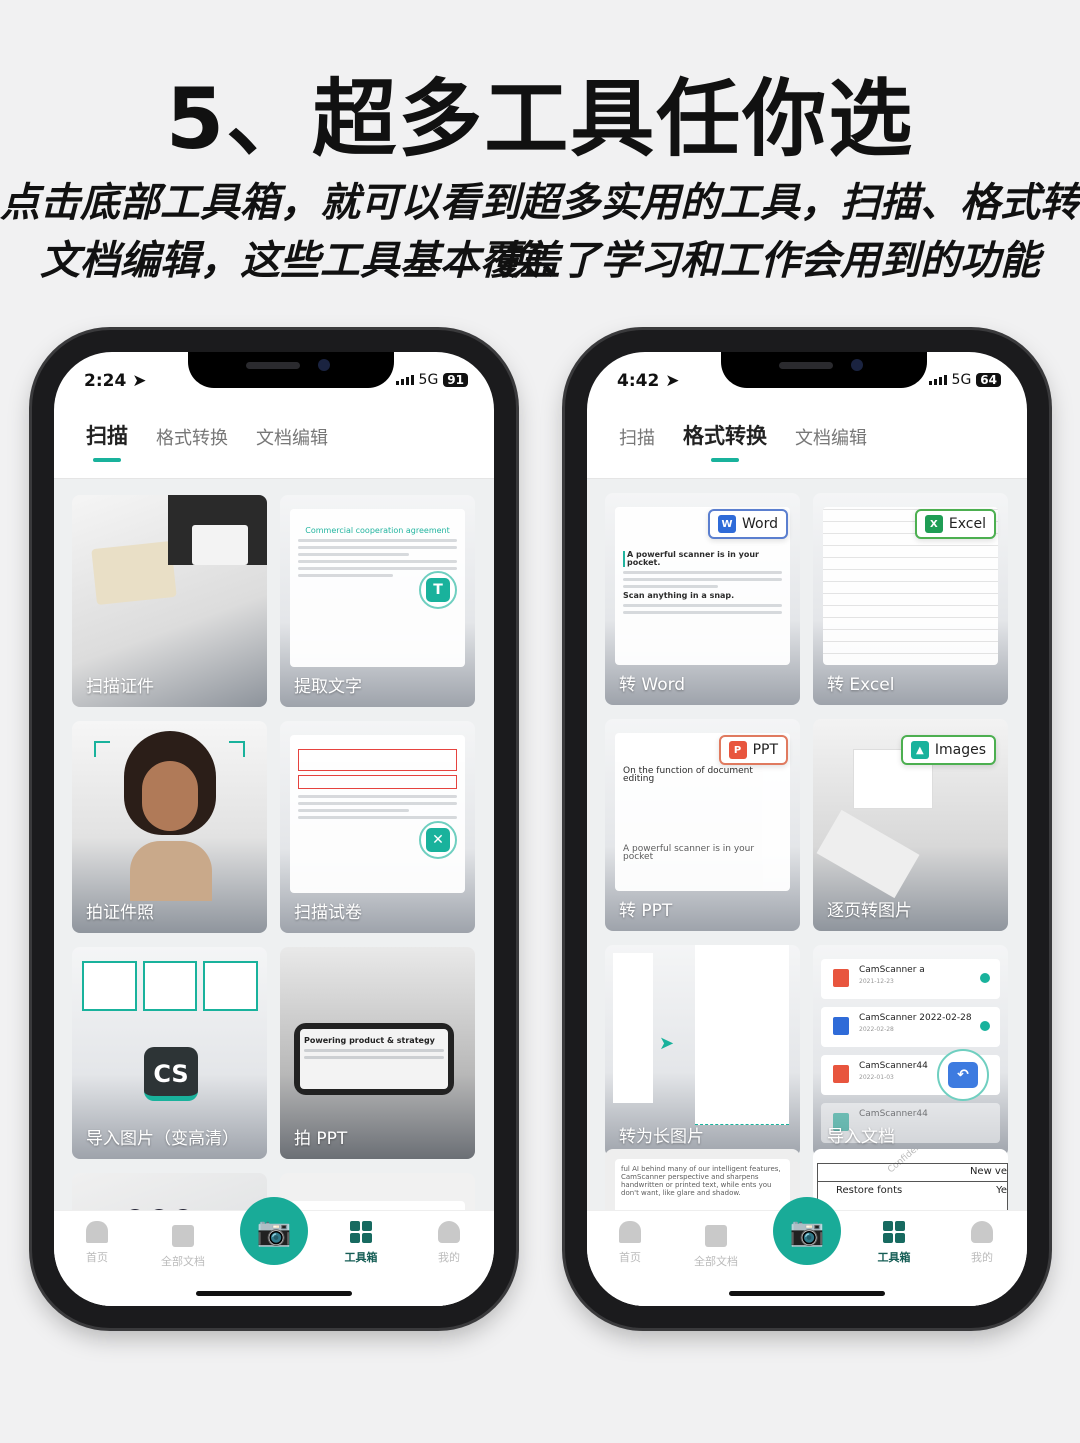  I want to click on tool-card-extract-text: Commercial cooperation agreement T 提取文字, so click(377, 601).